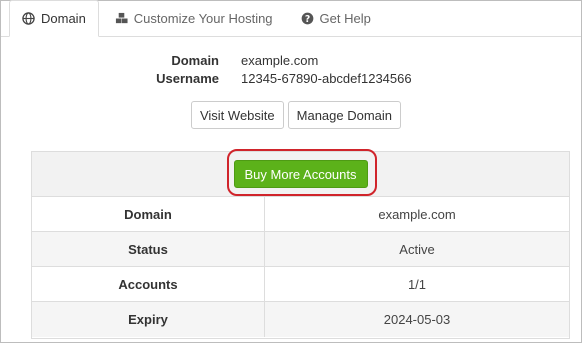  I want to click on tab-label: Customize Your Hosting, so click(203, 18).